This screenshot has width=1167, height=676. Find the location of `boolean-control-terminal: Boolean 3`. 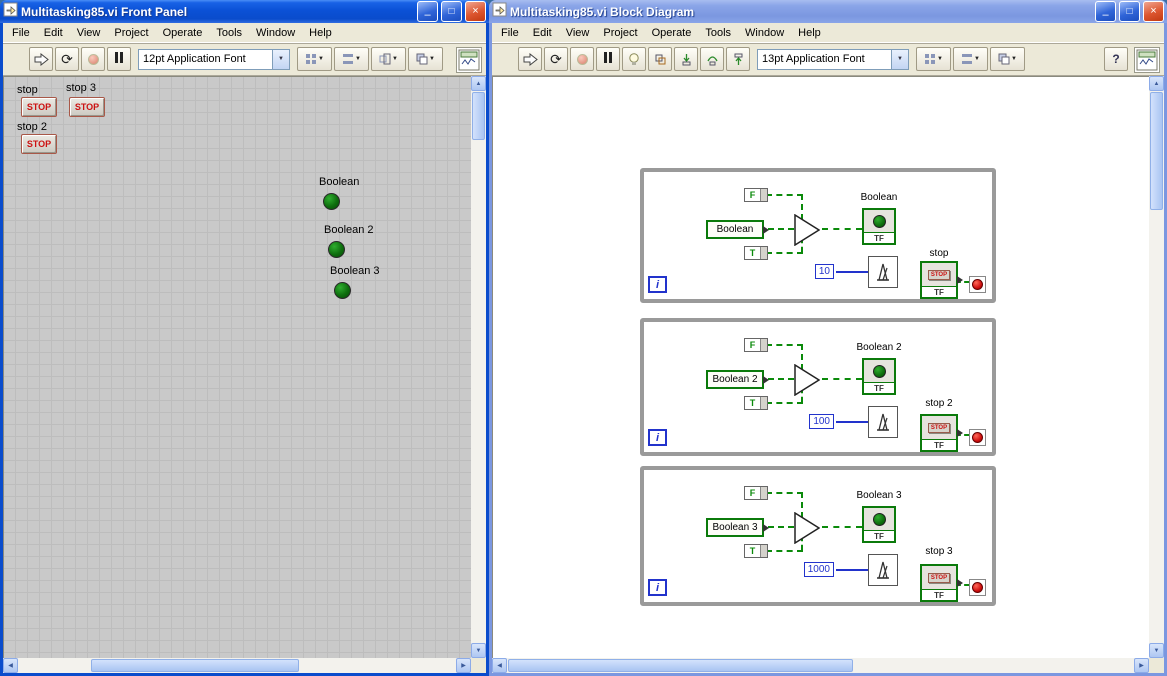

boolean-control-terminal: Boolean 3 is located at coordinates (737, 527).